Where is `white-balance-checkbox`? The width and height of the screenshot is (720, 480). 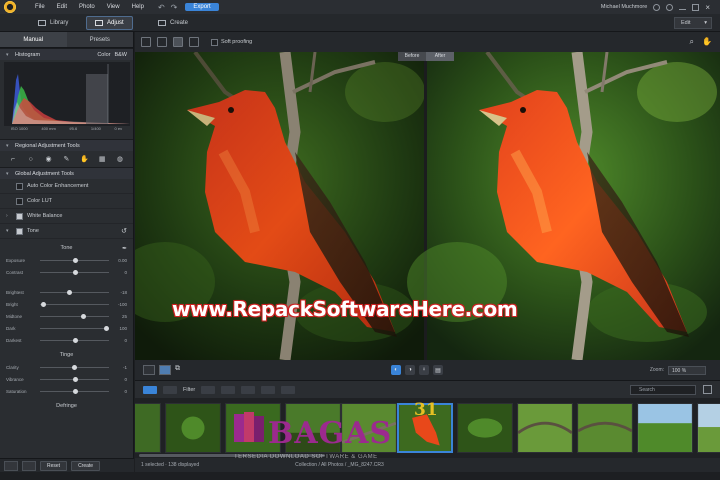
white-balance-checkbox is located at coordinates (19, 216).